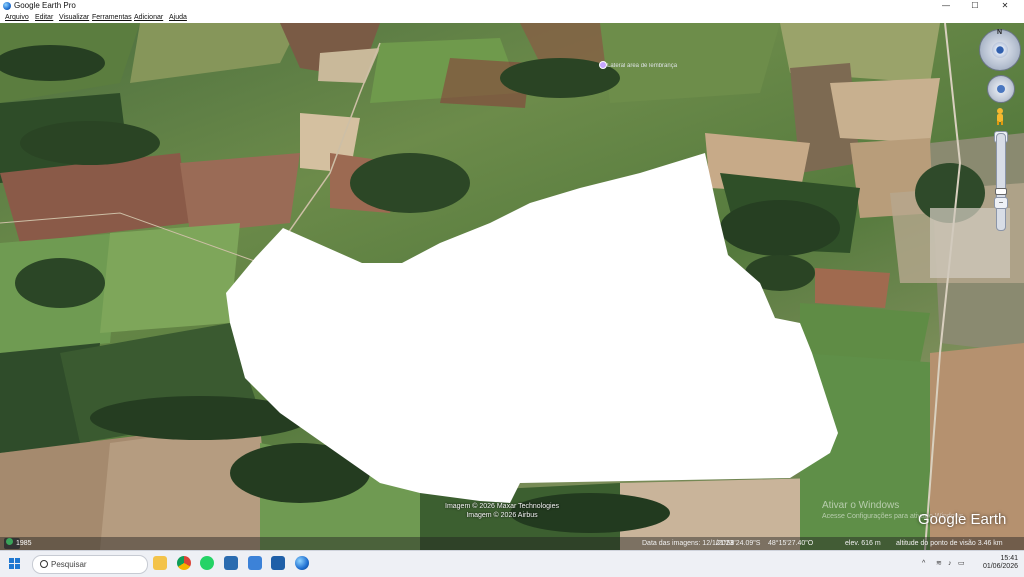  I want to click on search-icon, so click(44, 564).